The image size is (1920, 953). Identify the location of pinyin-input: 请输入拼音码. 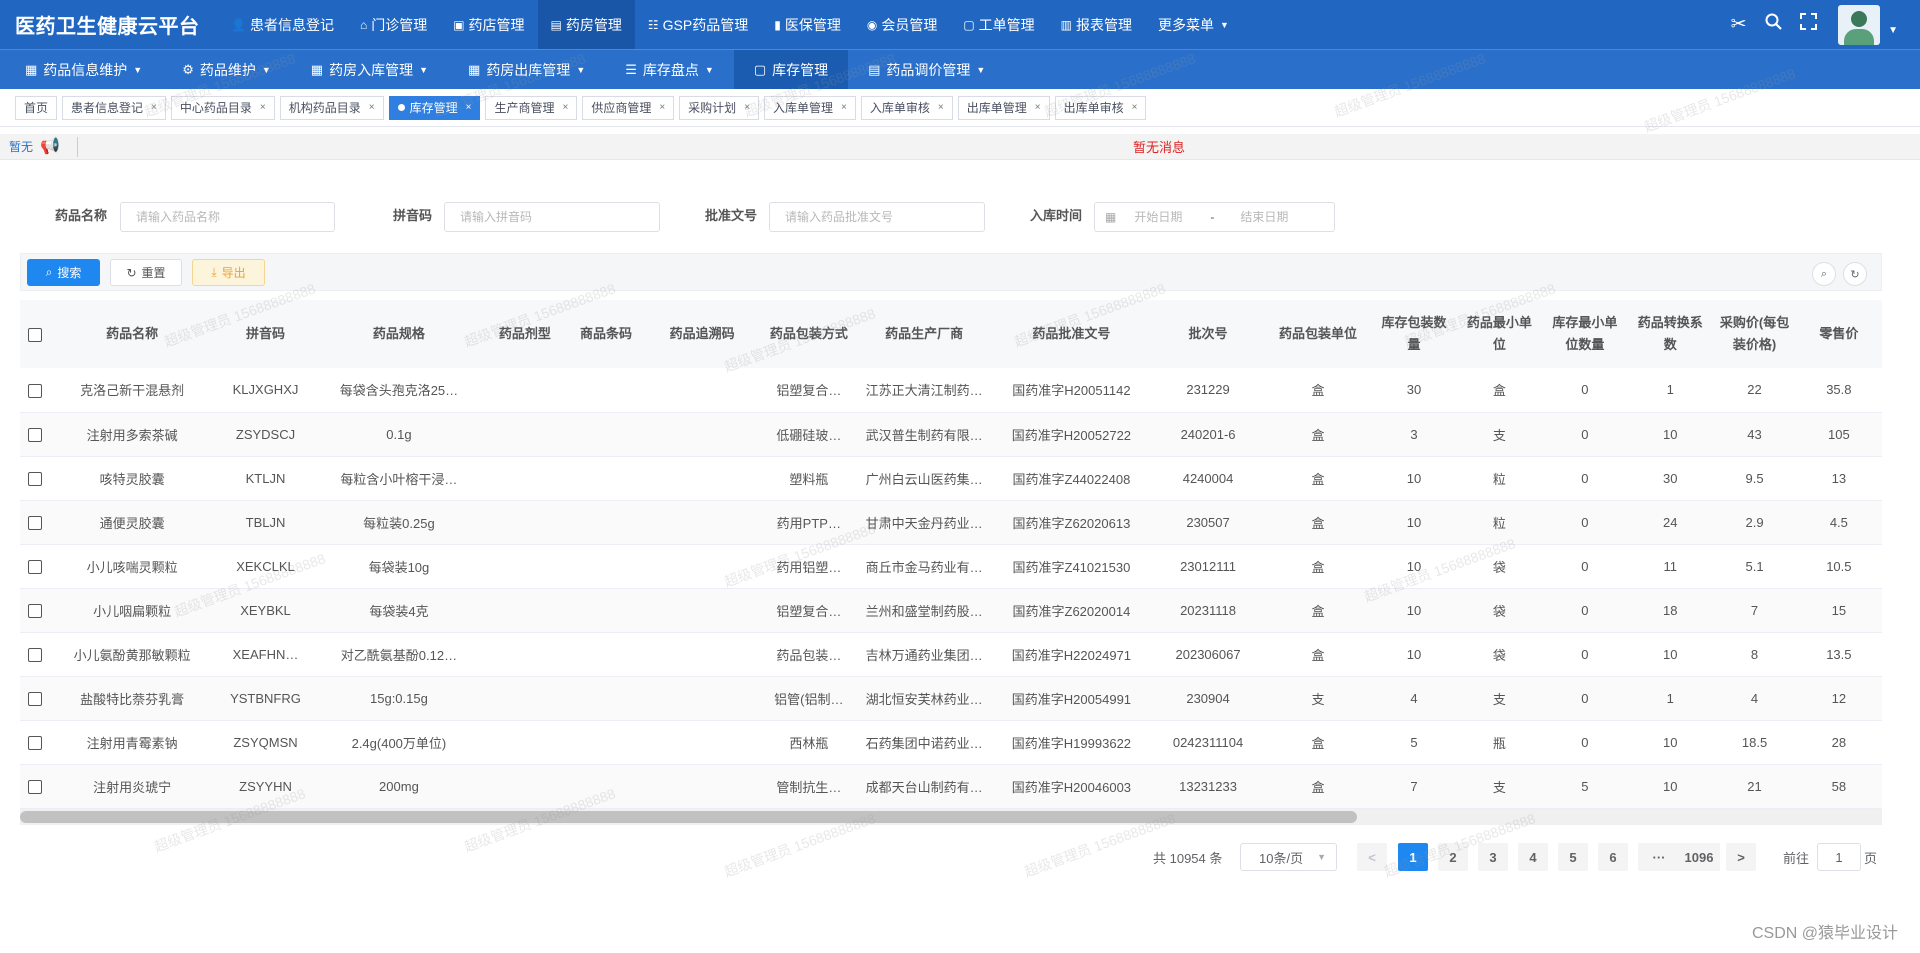
(552, 217).